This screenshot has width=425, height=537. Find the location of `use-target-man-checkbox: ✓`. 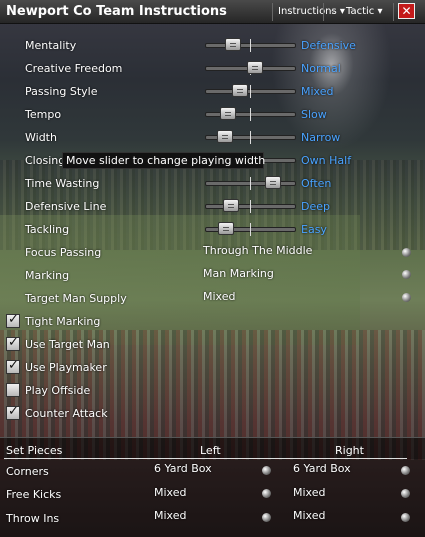

use-target-man-checkbox: ✓ is located at coordinates (13, 343).